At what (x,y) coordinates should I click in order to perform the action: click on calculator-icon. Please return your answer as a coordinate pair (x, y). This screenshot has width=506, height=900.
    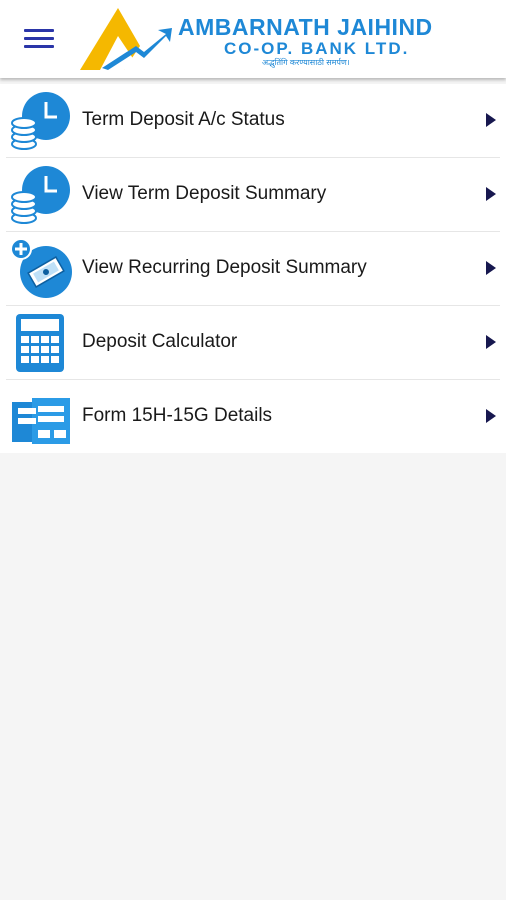
    Looking at the image, I should click on (40, 343).